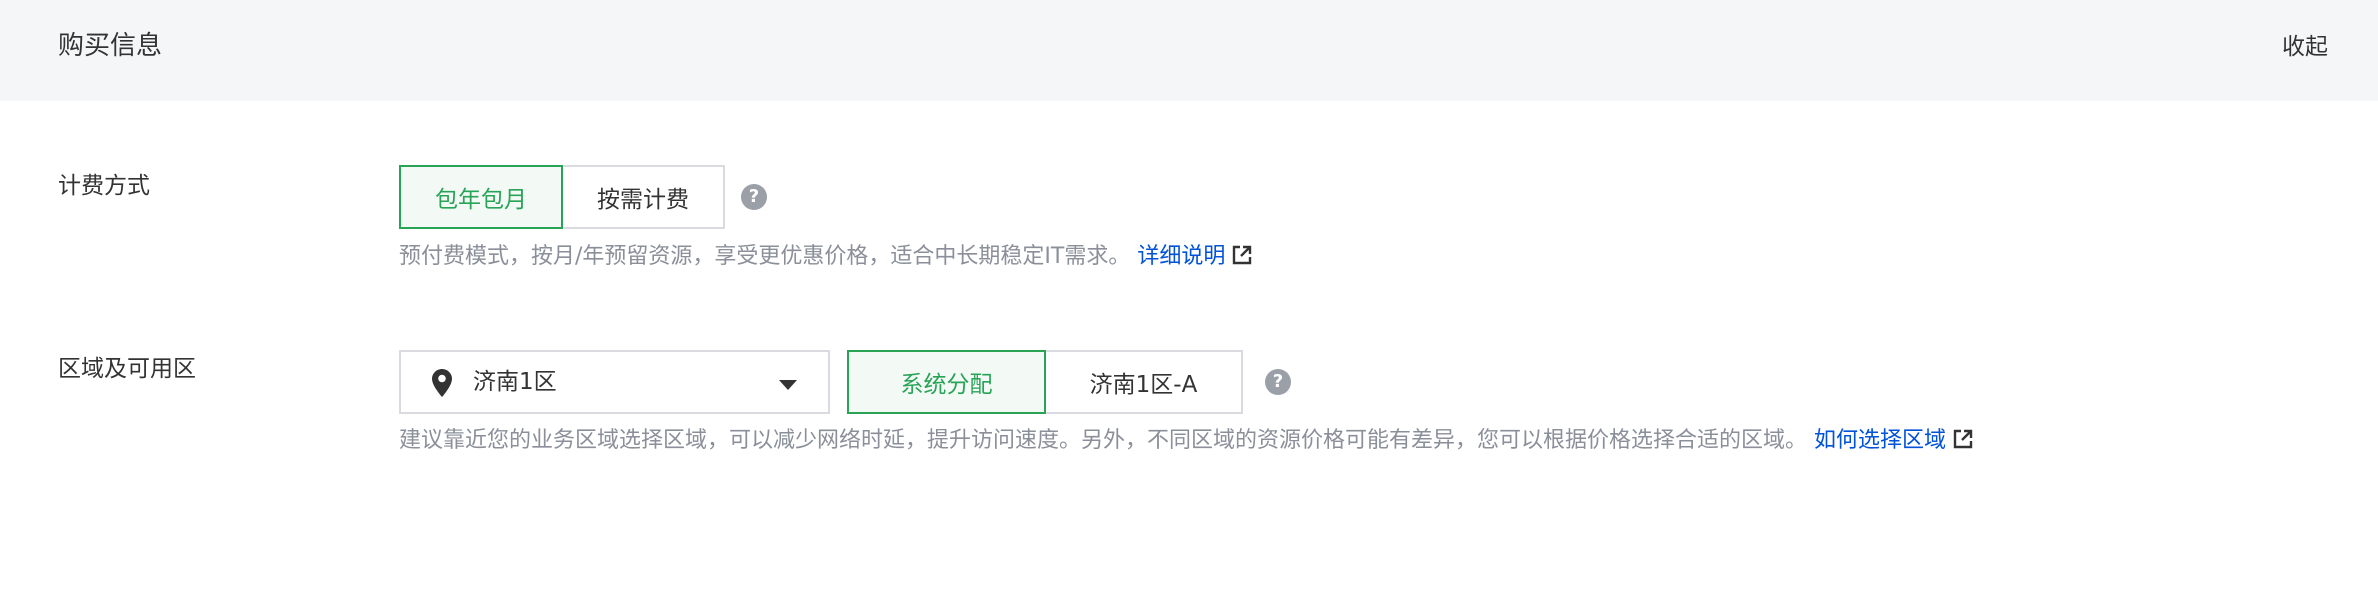 Image resolution: width=2378 pixels, height=592 pixels. Describe the element at coordinates (1181, 256) in the screenshot. I see `billing-details-link-label: 详细说明` at that location.